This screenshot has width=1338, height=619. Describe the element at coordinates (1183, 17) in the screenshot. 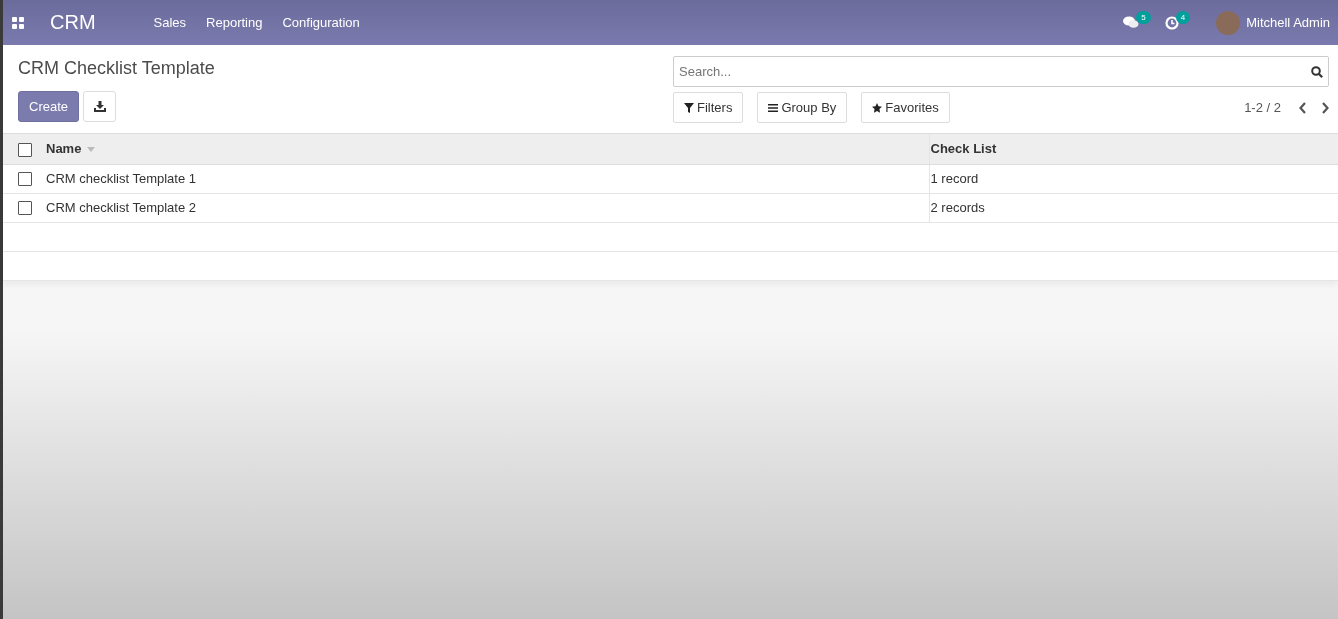

I see `activity-count-badge: 4` at that location.